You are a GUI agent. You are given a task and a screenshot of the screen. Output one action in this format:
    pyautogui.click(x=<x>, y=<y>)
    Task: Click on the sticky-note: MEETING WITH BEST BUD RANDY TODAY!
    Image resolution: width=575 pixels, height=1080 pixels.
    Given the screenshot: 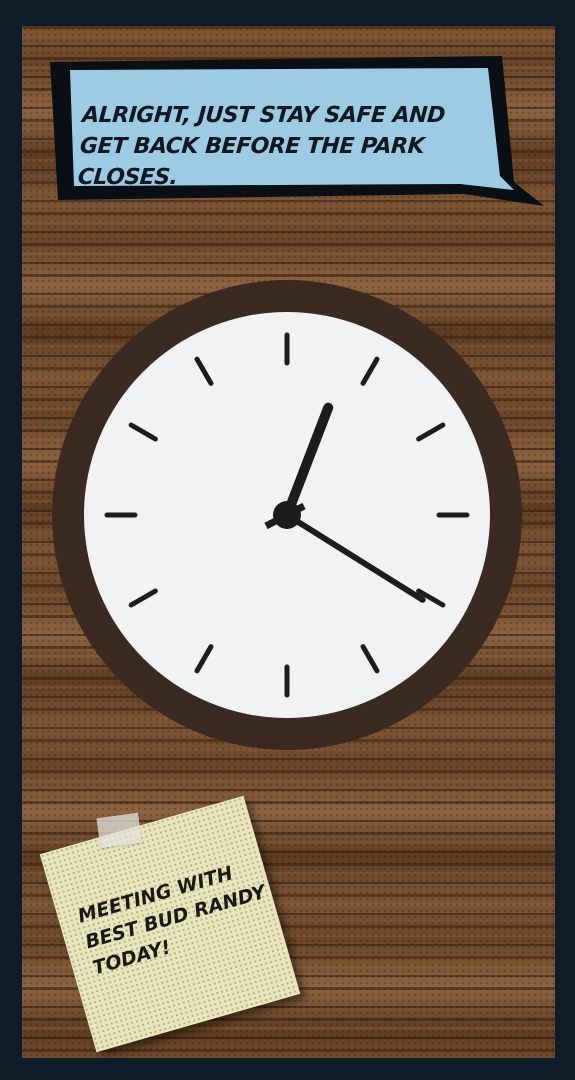 What is the action you would take?
    pyautogui.click(x=170, y=924)
    